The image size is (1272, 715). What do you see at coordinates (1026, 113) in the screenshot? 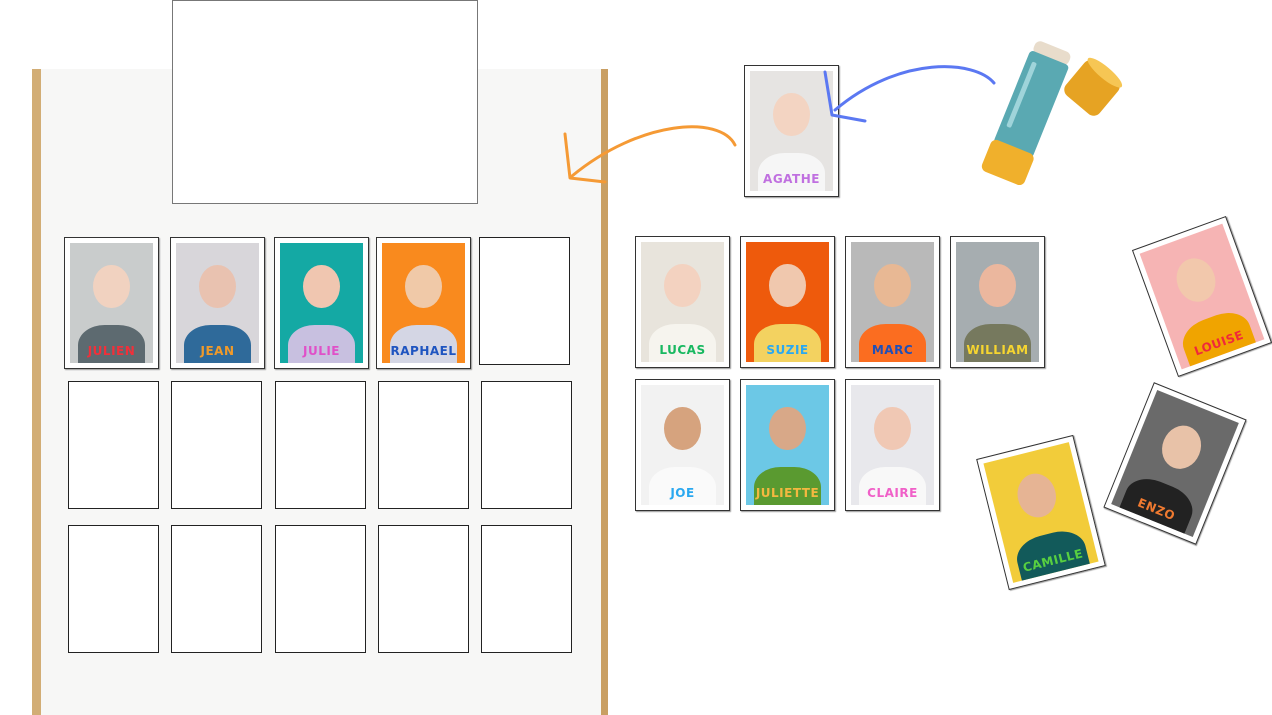
I see `glue-stick-icon` at bounding box center [1026, 113].